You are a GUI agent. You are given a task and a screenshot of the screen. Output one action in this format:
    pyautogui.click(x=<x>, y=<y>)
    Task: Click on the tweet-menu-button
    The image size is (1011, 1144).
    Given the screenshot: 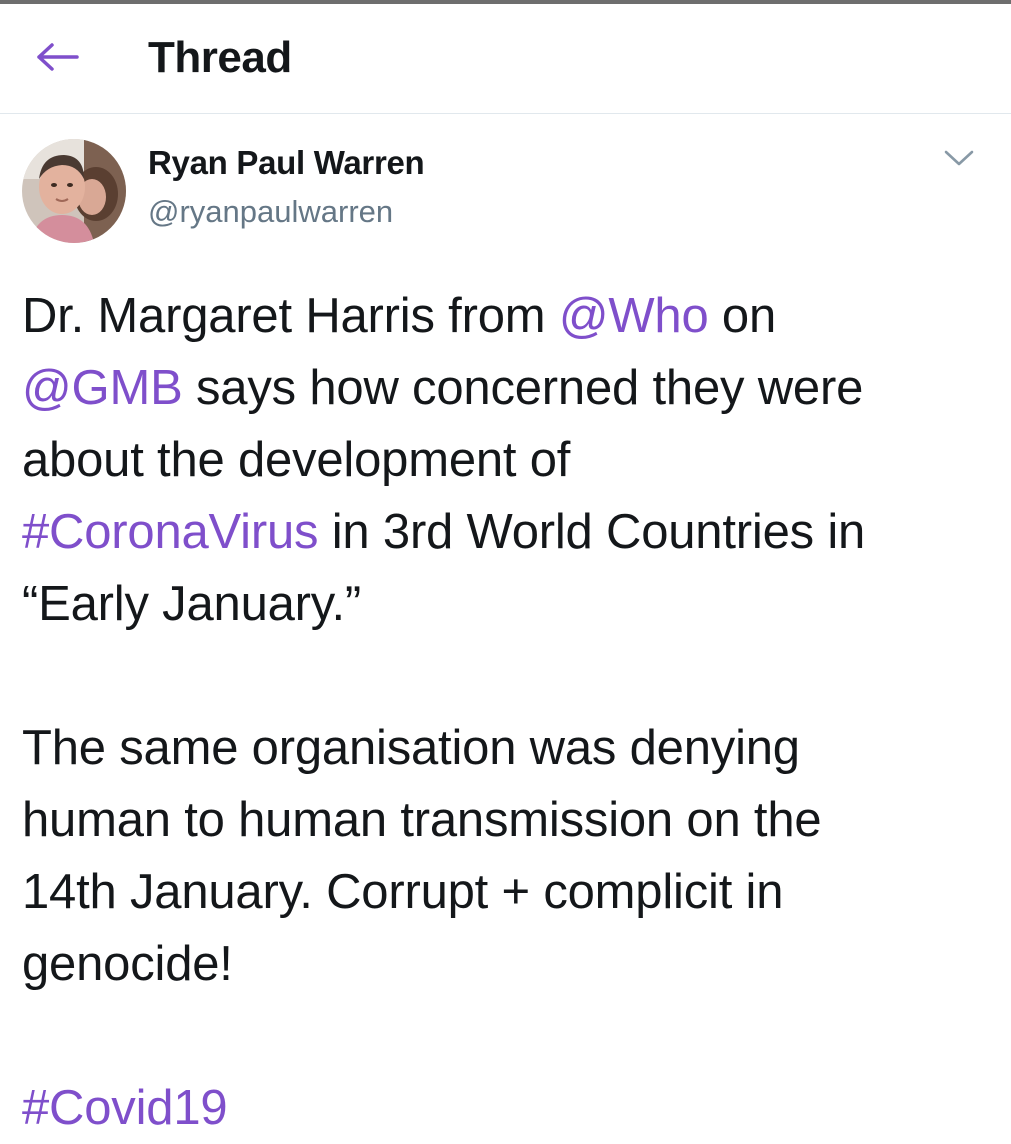 What is the action you would take?
    pyautogui.click(x=959, y=160)
    